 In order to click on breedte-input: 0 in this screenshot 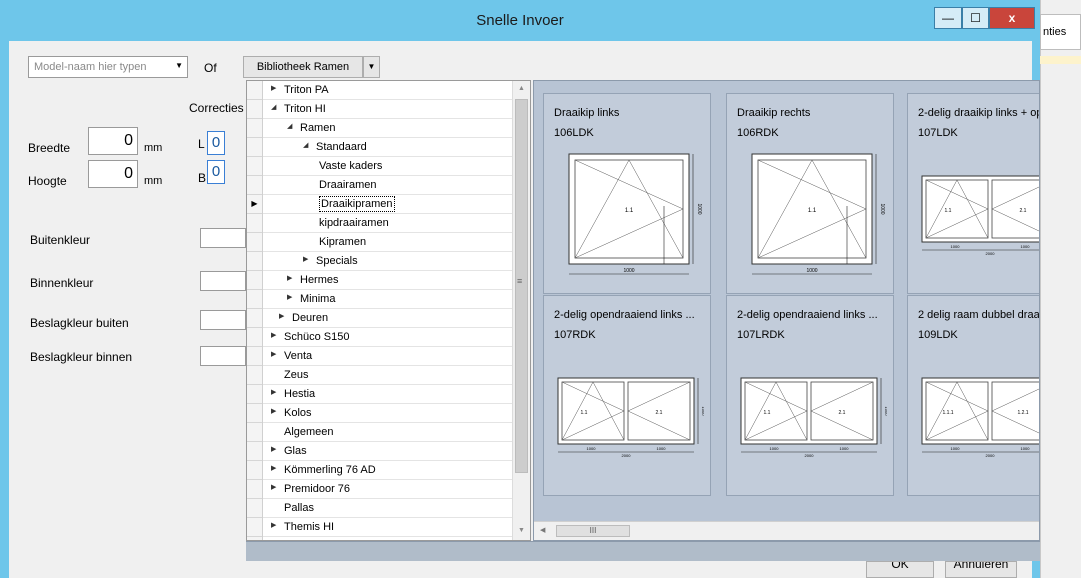, I will do `click(113, 141)`.